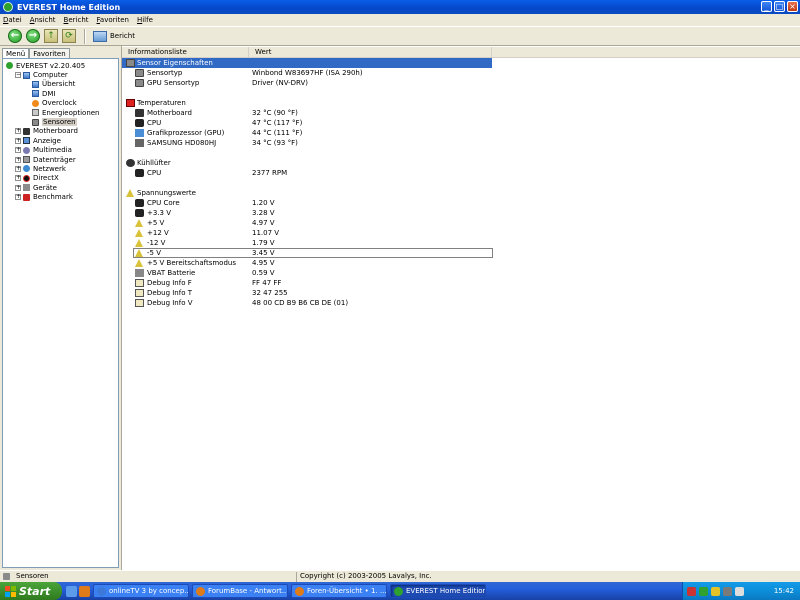 This screenshot has width=800, height=600. Describe the element at coordinates (54, 159) in the screenshot. I see `tree-item-label: Datenträger` at that location.